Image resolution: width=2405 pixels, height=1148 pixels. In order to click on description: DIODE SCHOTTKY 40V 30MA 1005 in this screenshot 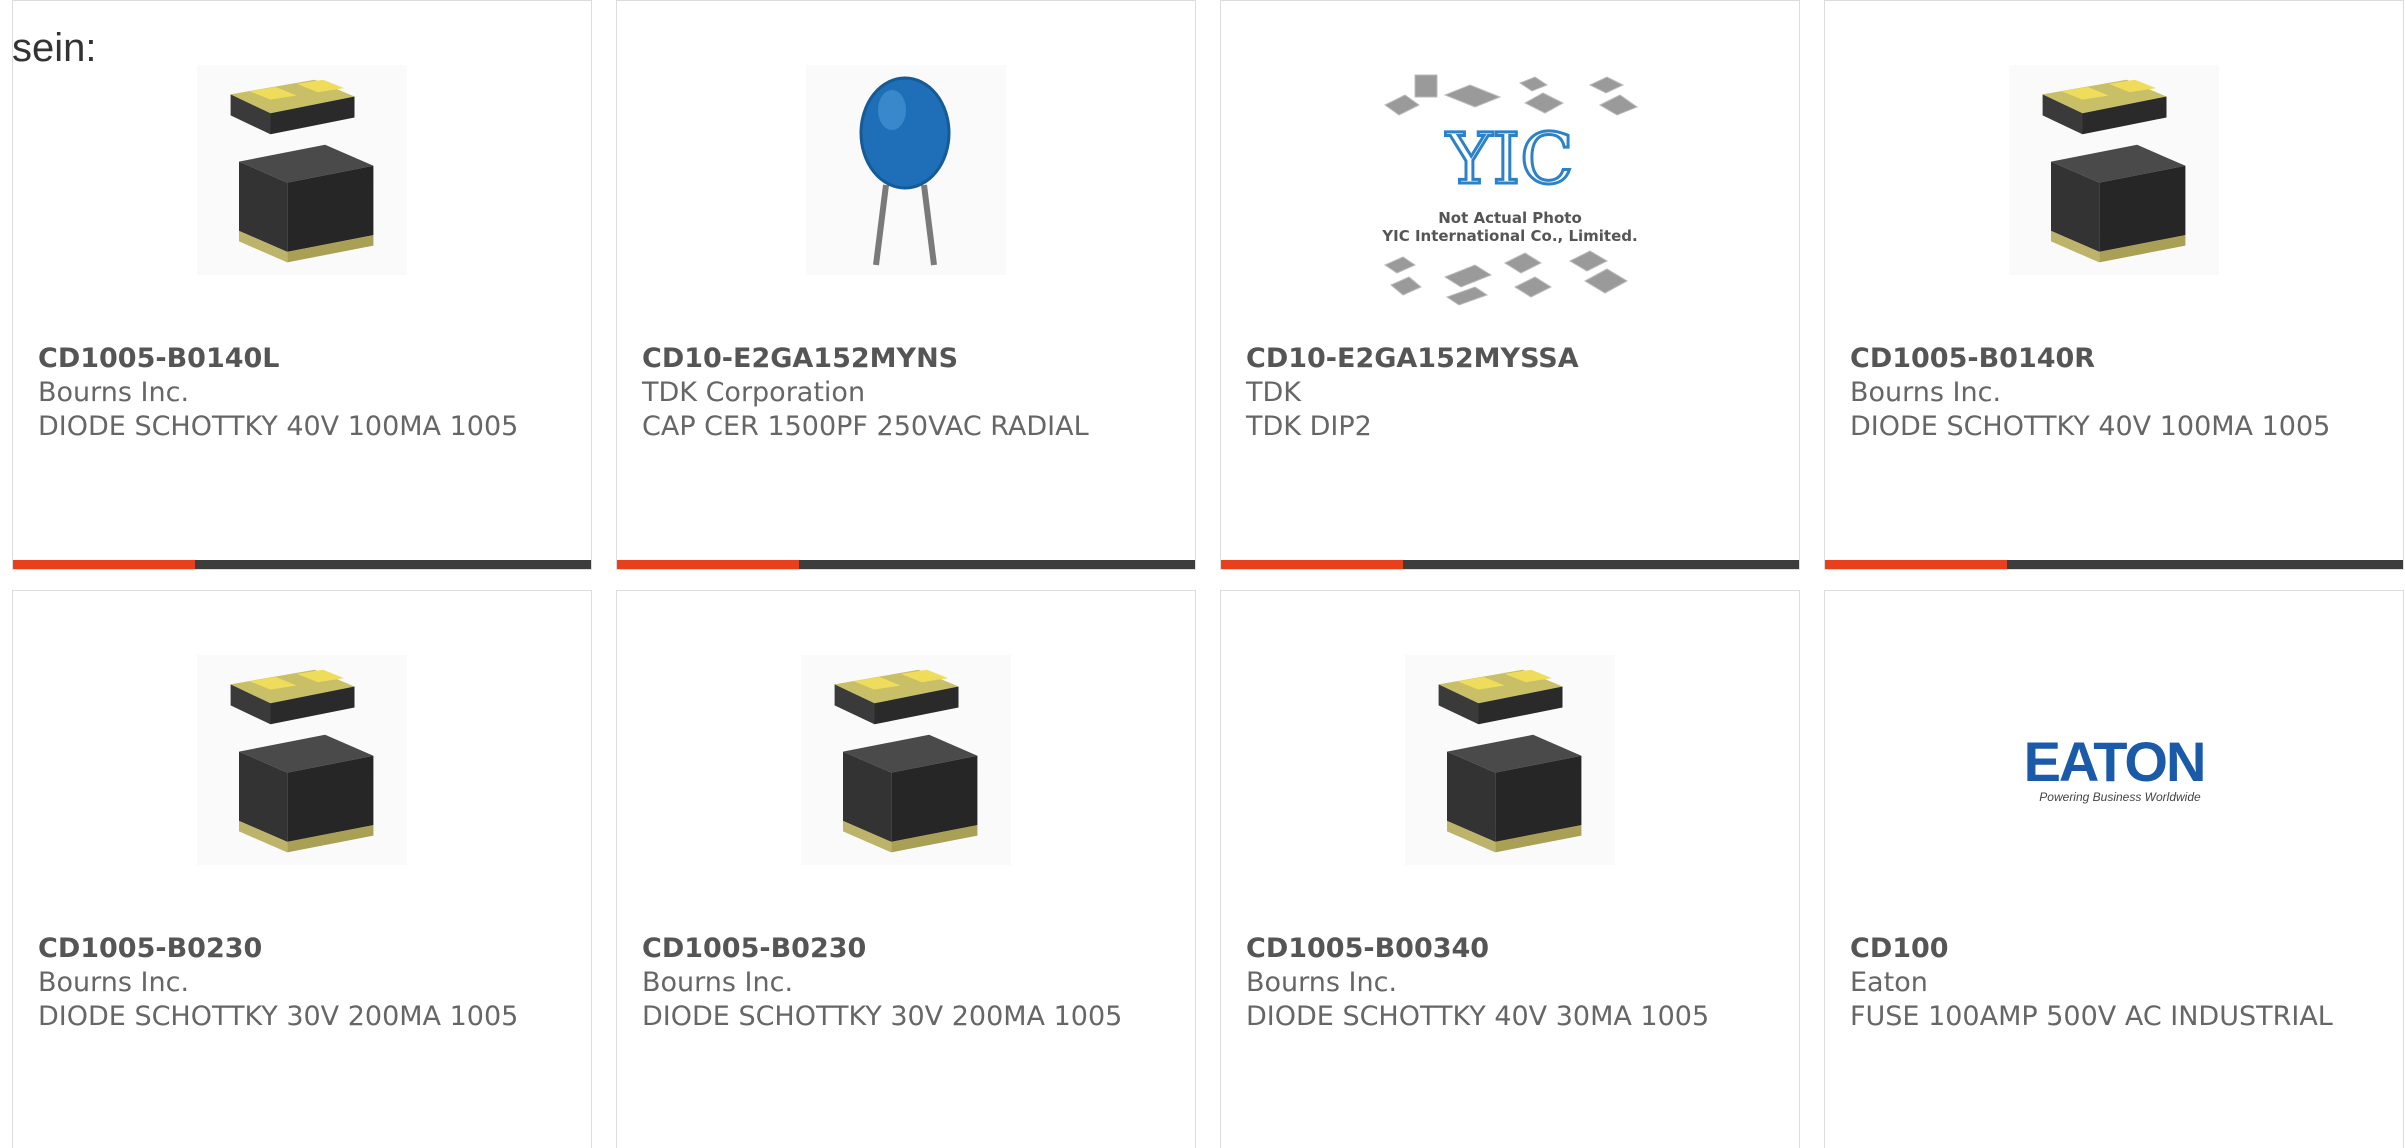, I will do `click(1478, 1016)`.